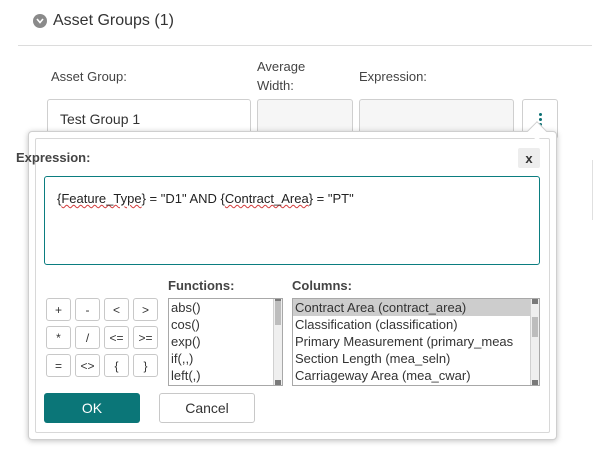 This screenshot has width=610, height=454. I want to click on function-option: abs(), so click(225, 307).